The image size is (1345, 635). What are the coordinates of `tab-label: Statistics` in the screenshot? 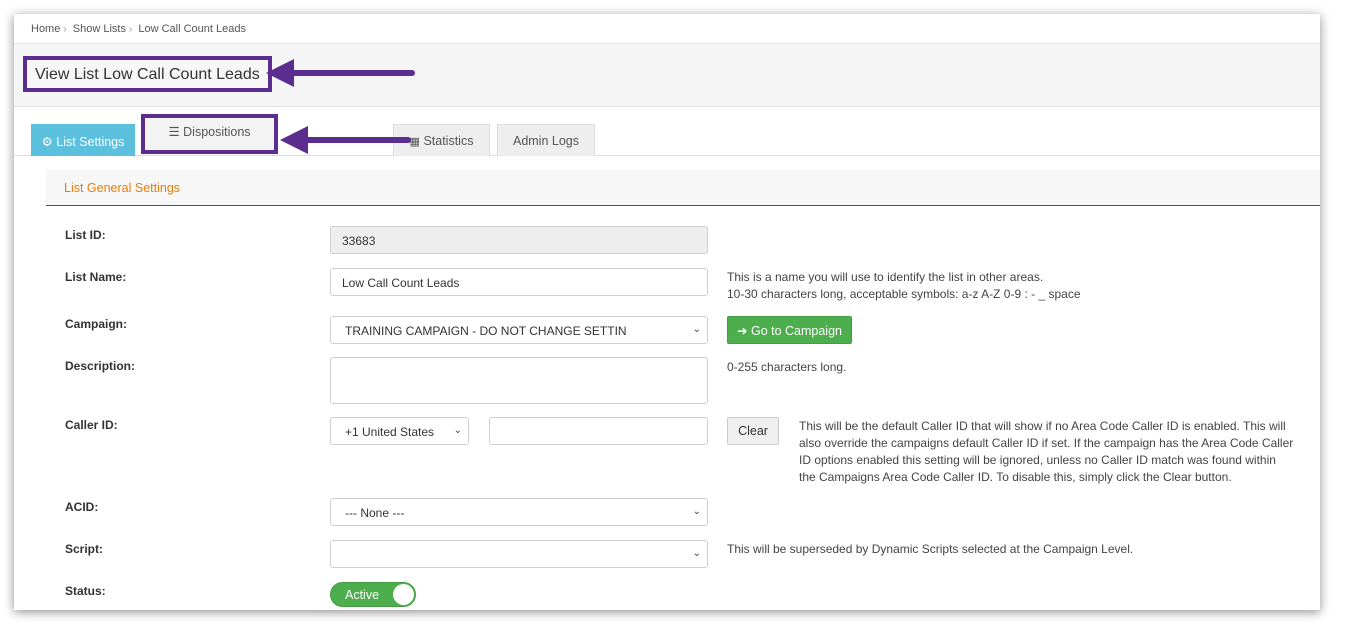 It's located at (448, 141).